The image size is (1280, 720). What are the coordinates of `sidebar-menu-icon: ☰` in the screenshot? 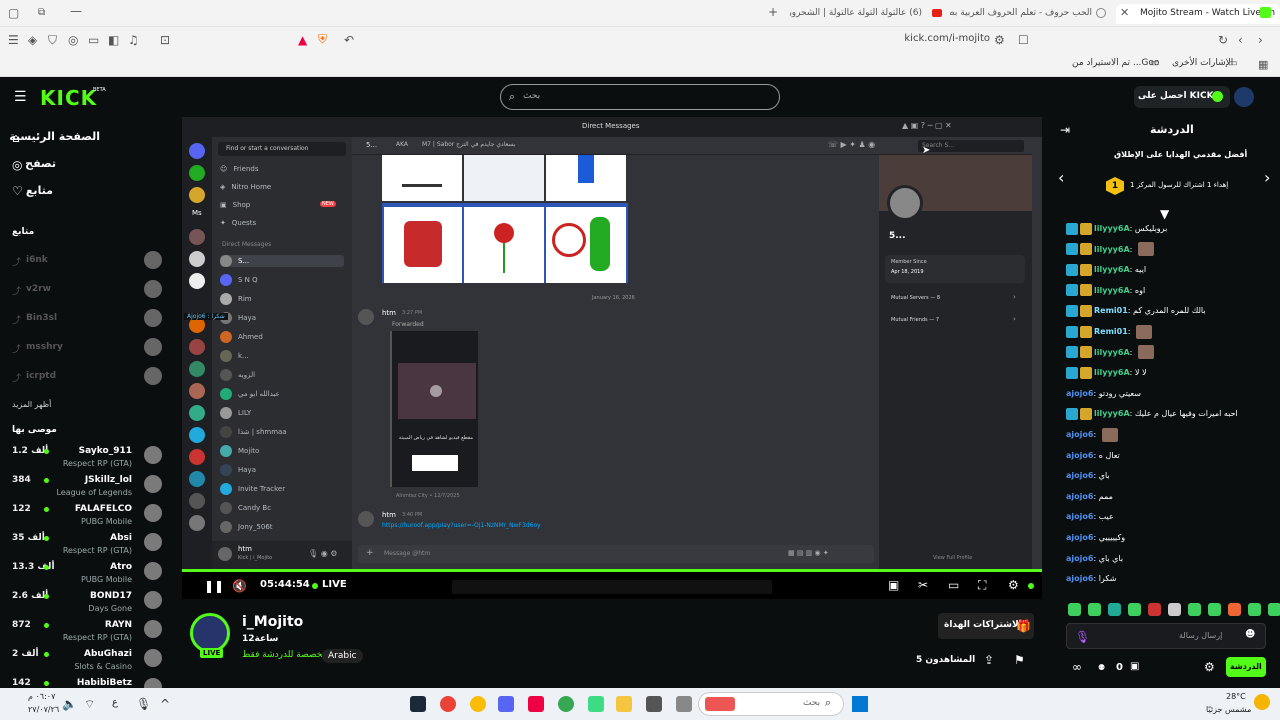 It's located at (13, 40).